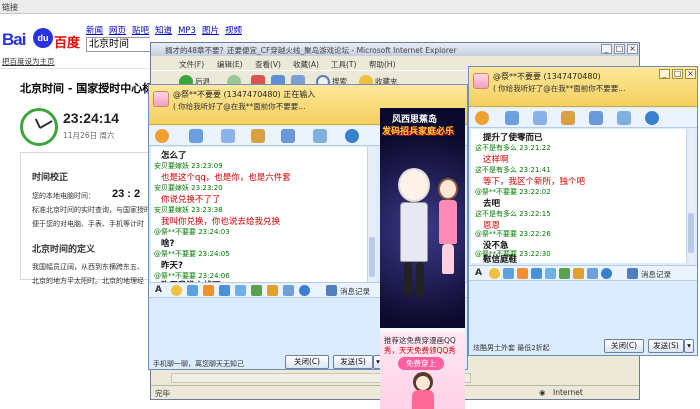  What do you see at coordinates (511, 348) in the screenshot?
I see `footer-note: 炫酷男士外套 最低2折起` at bounding box center [511, 348].